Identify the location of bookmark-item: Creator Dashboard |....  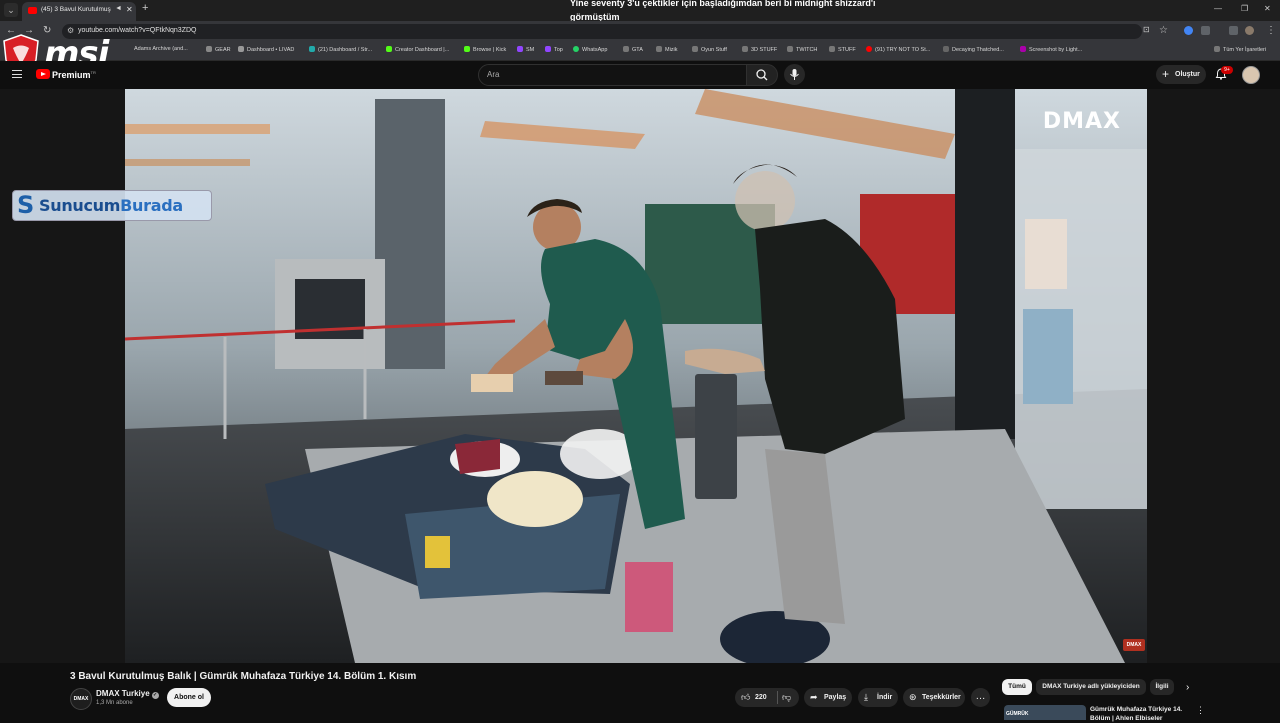
(417, 49).